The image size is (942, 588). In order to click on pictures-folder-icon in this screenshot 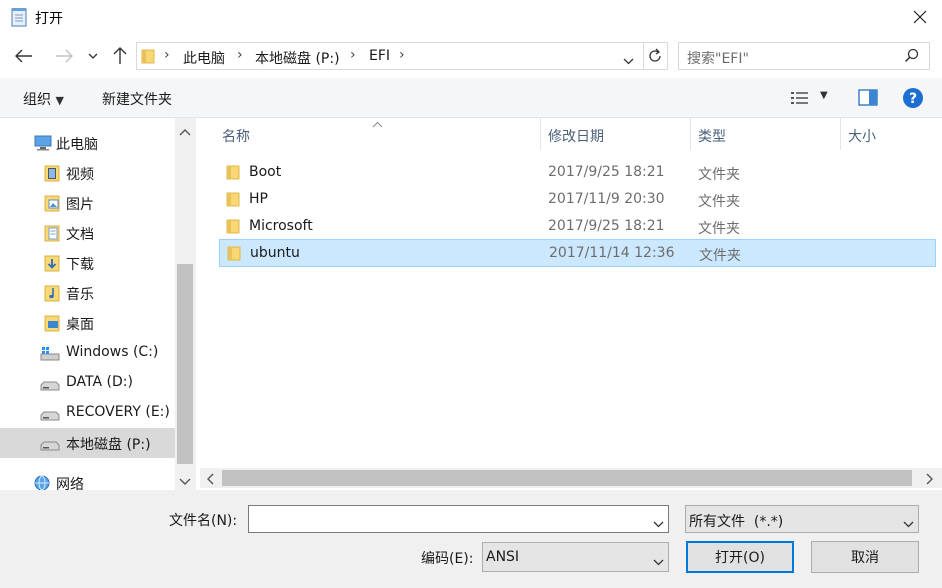, I will do `click(52, 205)`.